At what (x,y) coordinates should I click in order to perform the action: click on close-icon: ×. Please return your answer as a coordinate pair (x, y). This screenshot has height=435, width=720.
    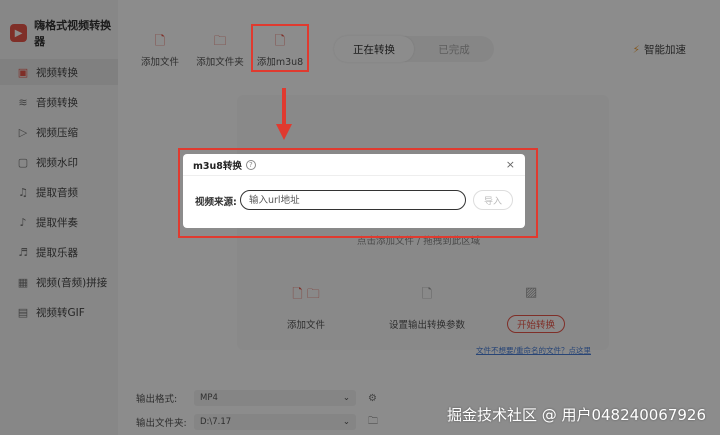
    Looking at the image, I should click on (510, 164).